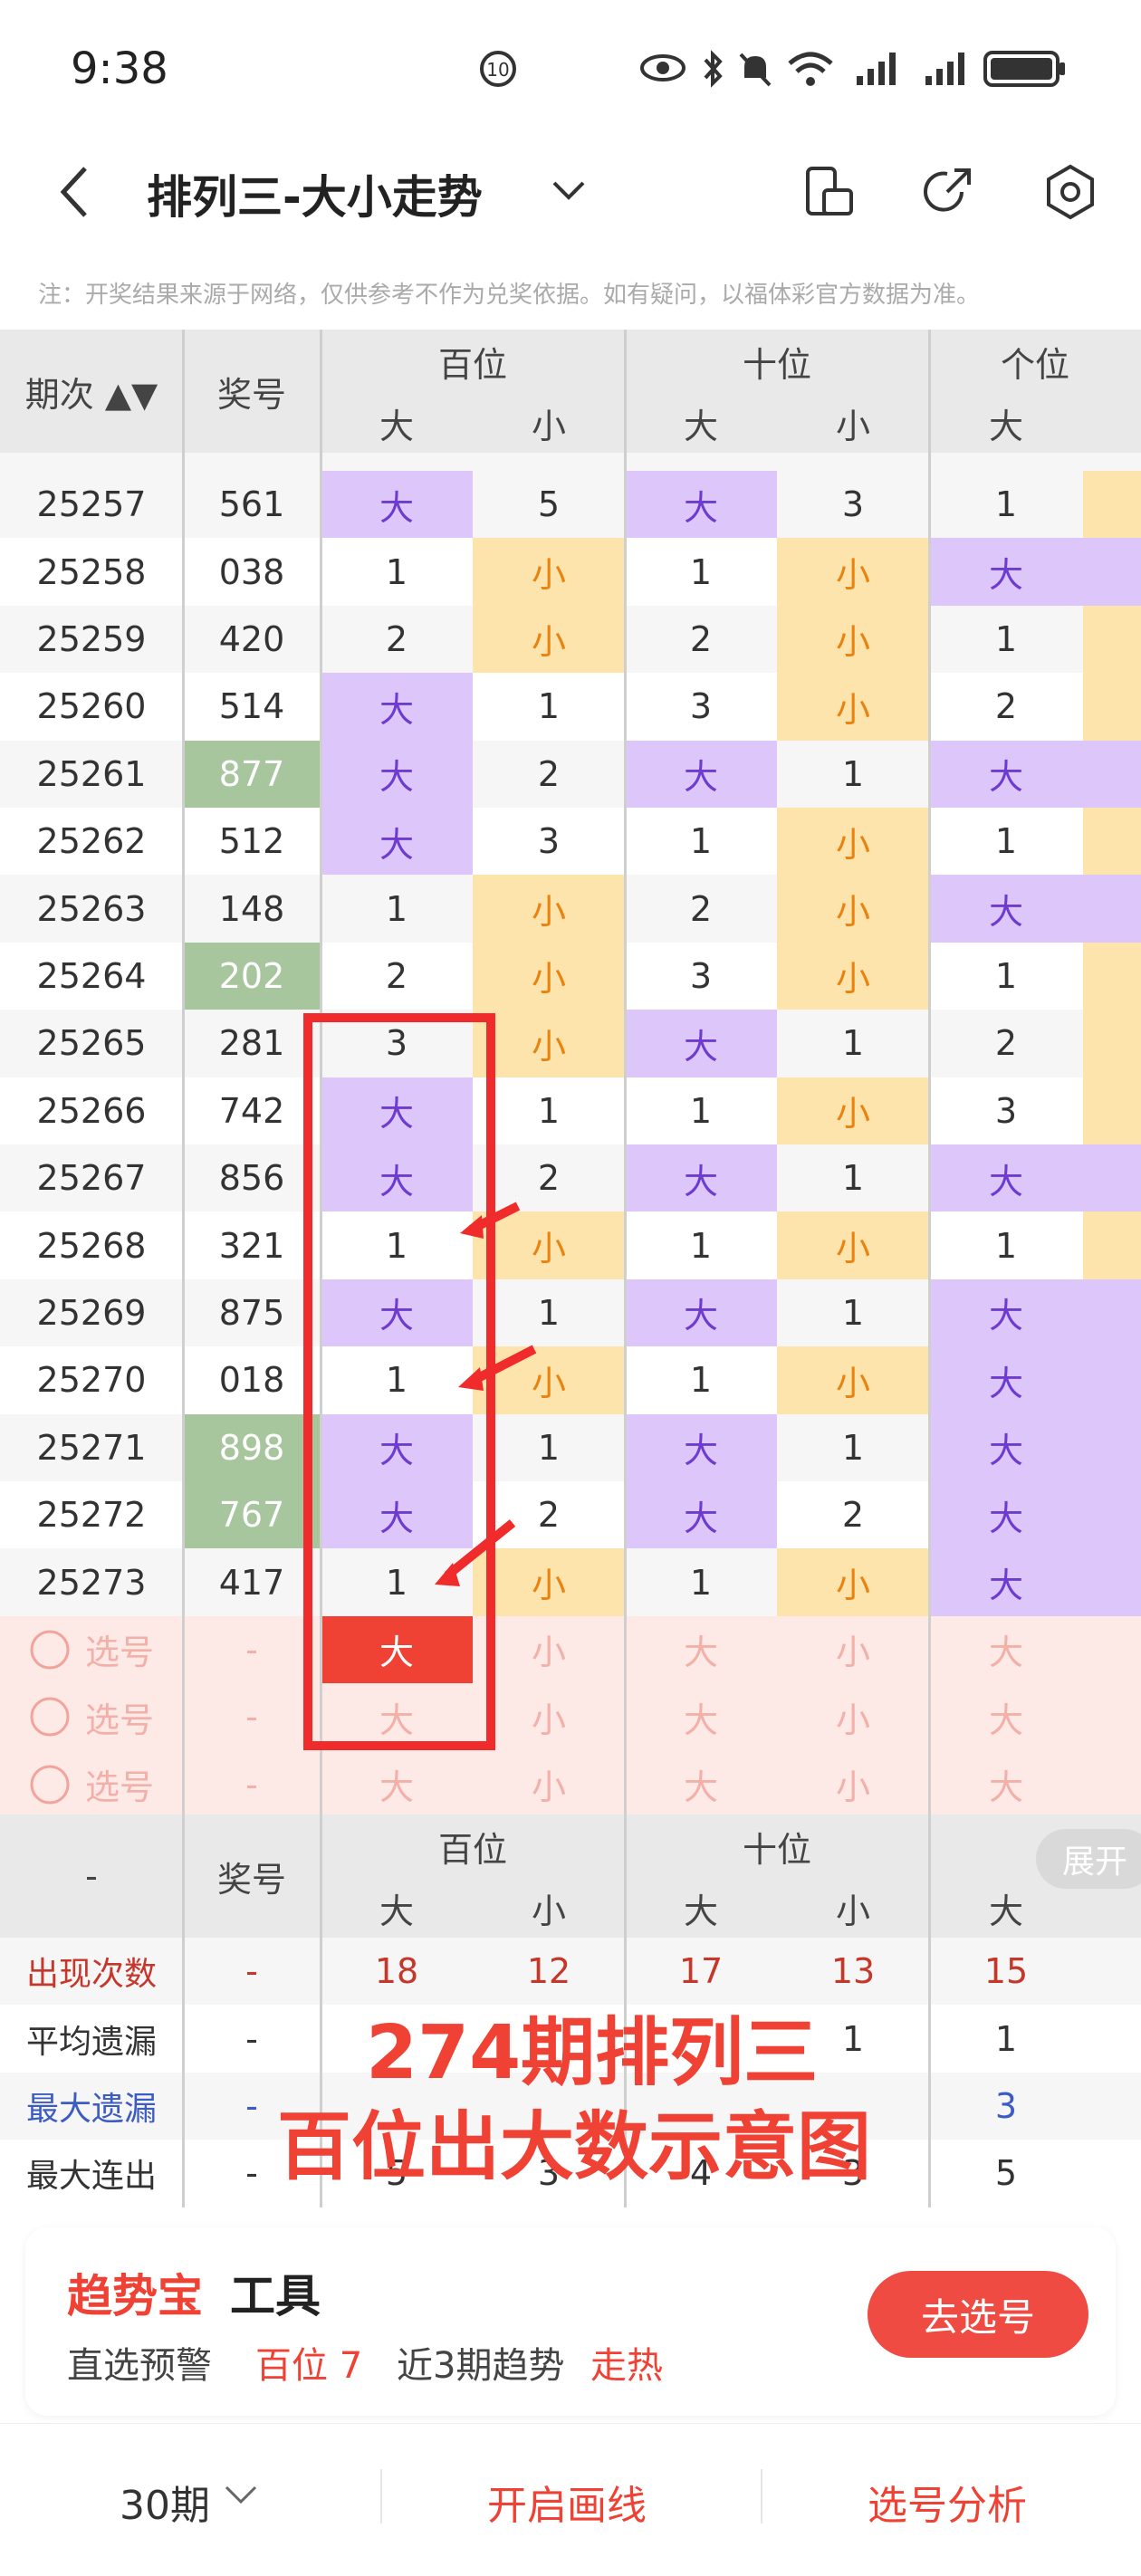 The width and height of the screenshot is (1141, 2576). What do you see at coordinates (762, 2496) in the screenshot?
I see `divider` at bounding box center [762, 2496].